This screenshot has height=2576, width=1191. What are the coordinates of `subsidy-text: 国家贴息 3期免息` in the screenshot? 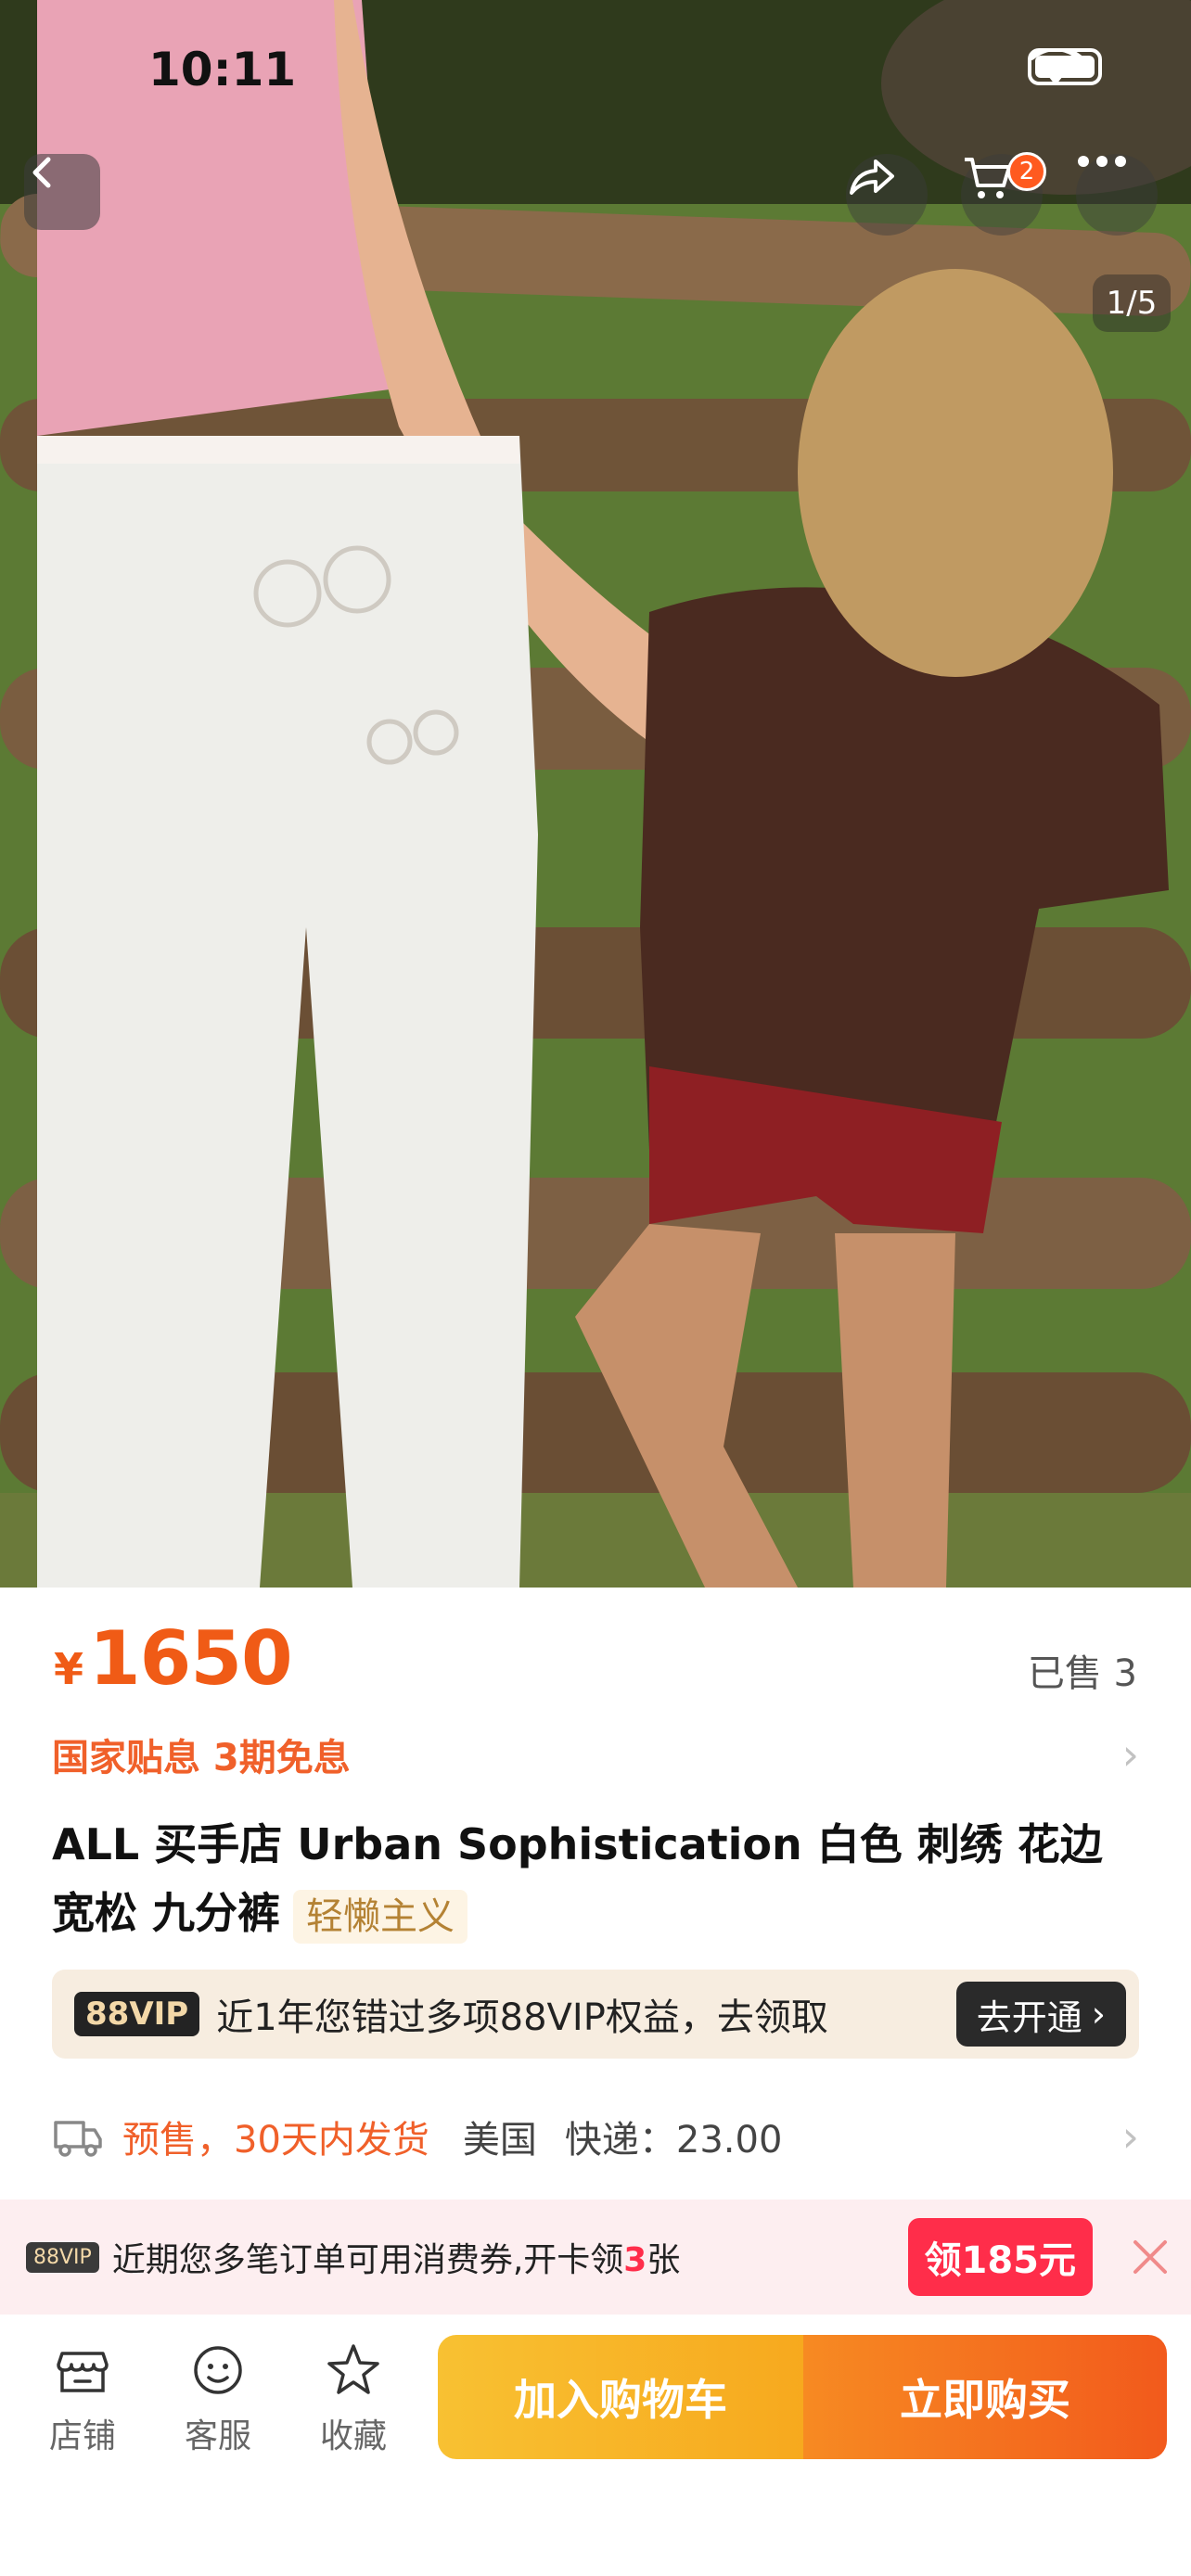 It's located at (201, 1758).